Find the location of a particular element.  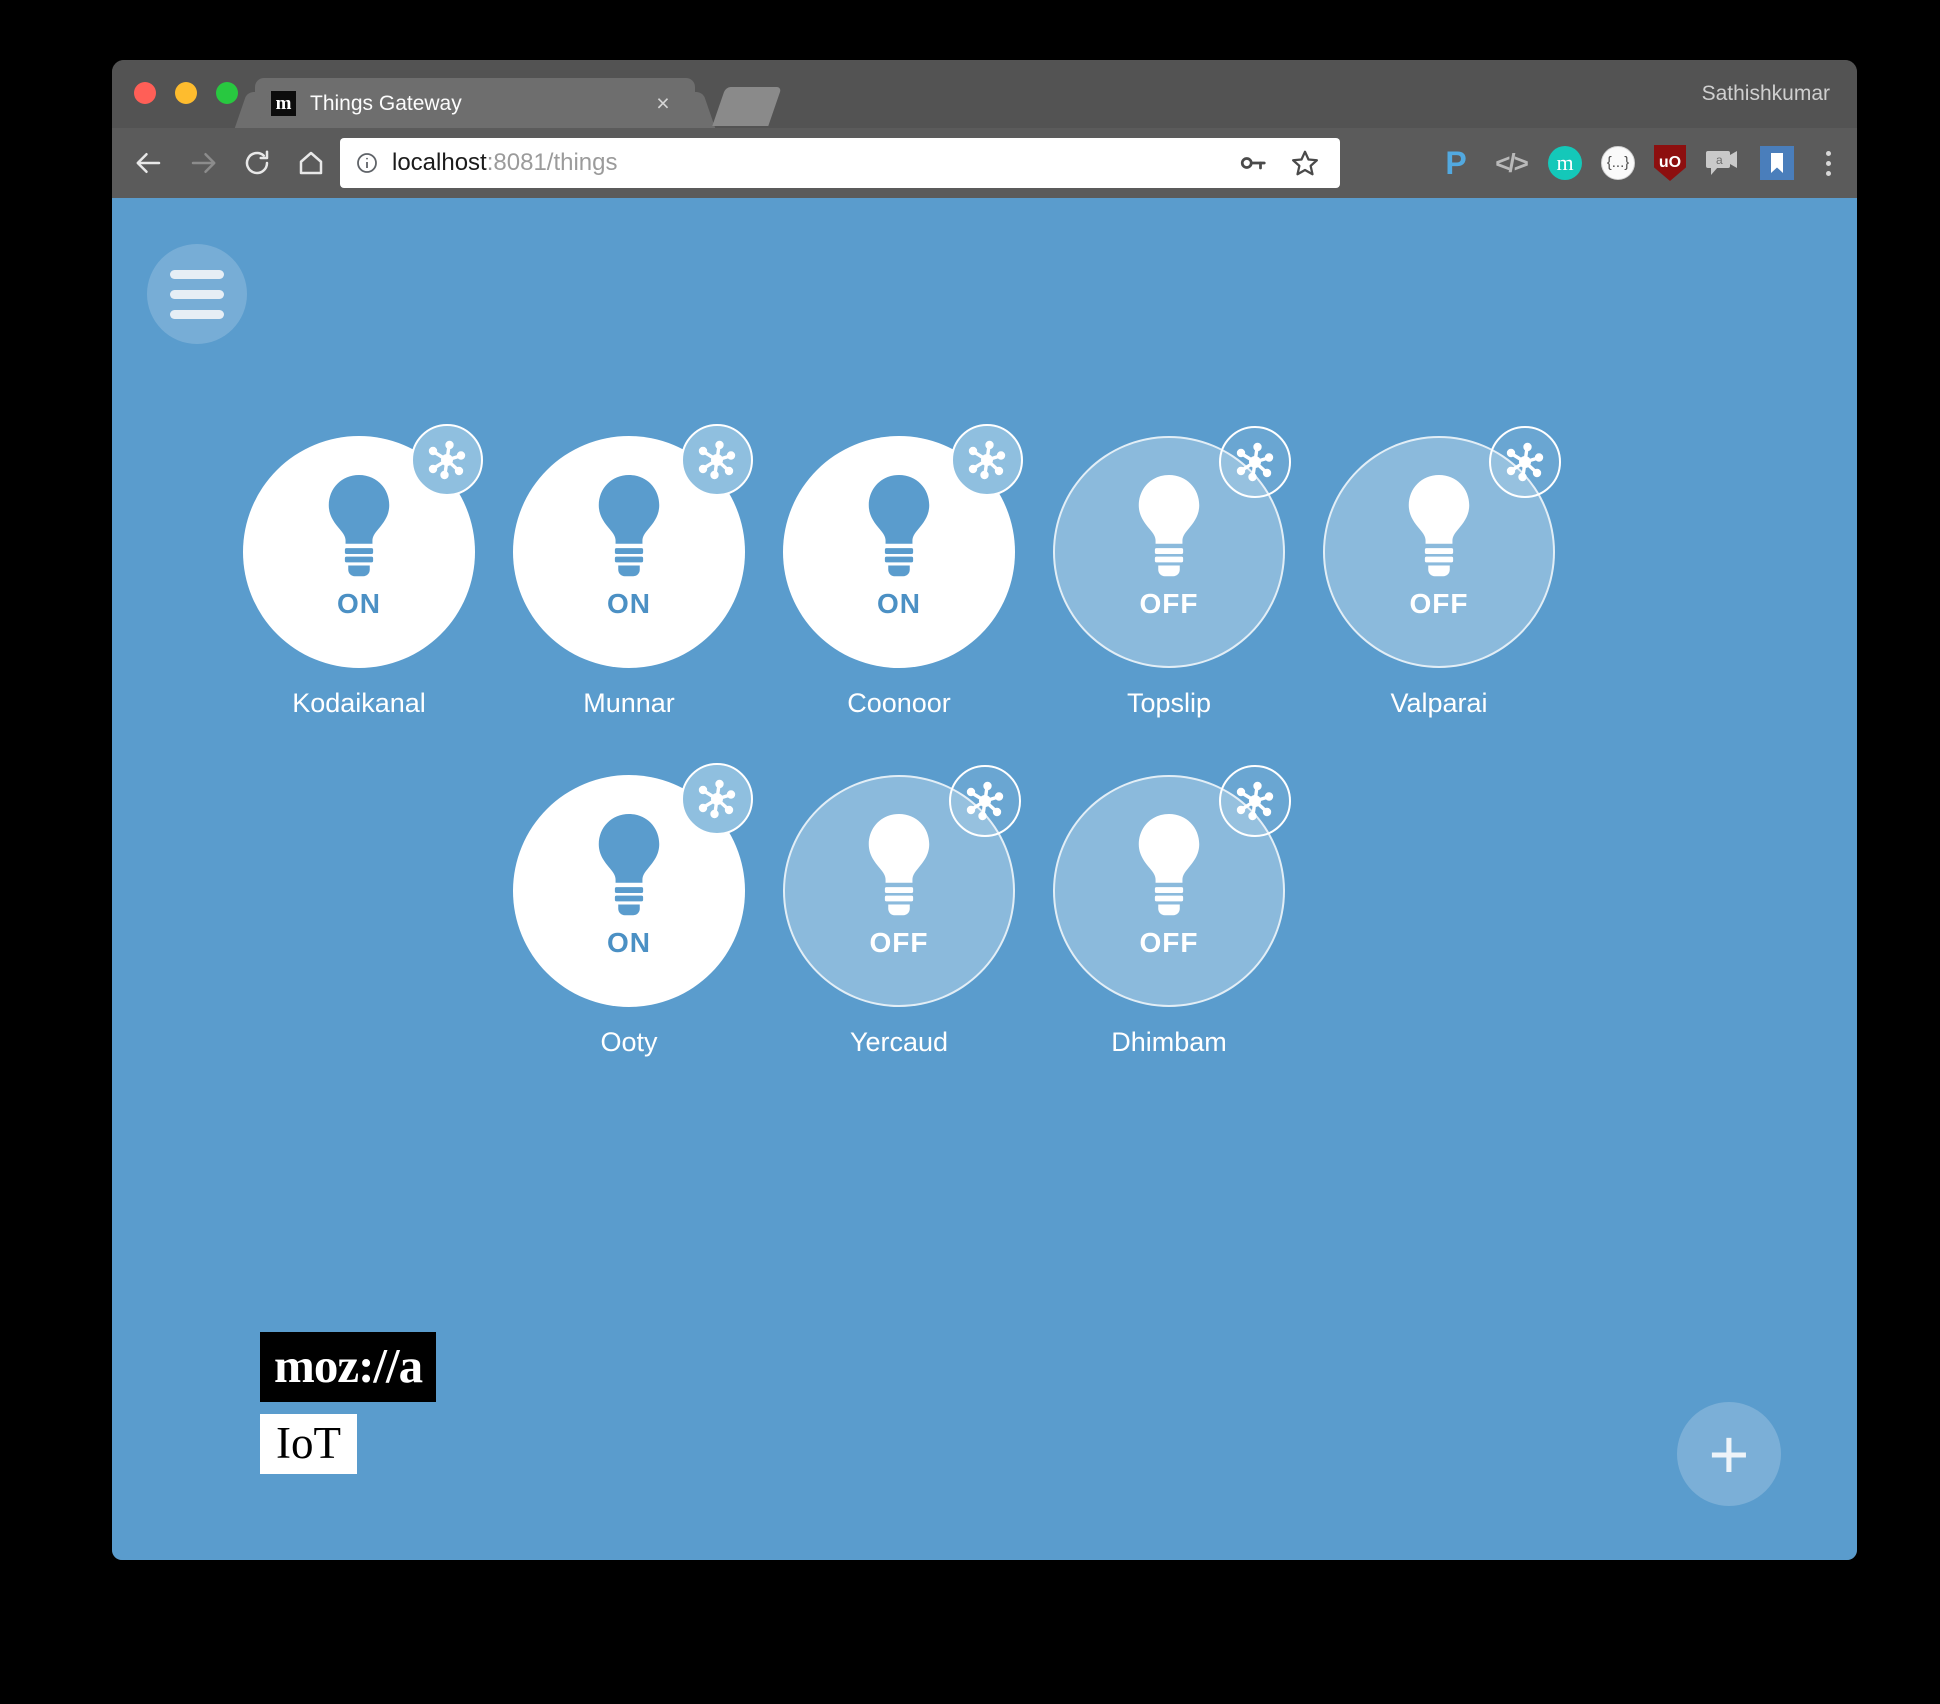

hamburger-menu-icon is located at coordinates (197, 294).